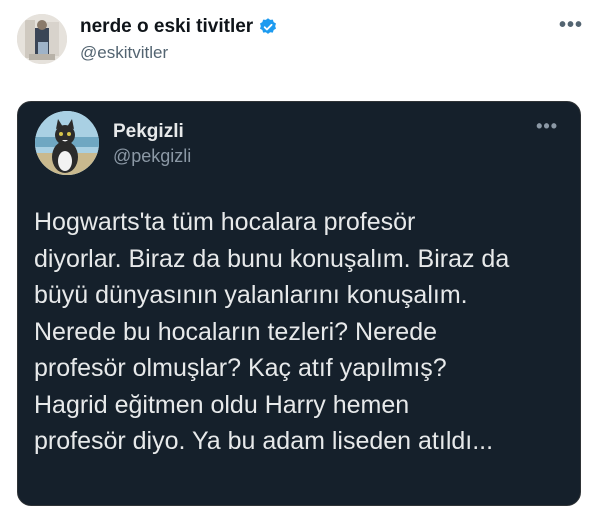 This screenshot has height=515, width=600. Describe the element at coordinates (547, 126) in the screenshot. I see `quoted-more-options-icon: •••` at that location.